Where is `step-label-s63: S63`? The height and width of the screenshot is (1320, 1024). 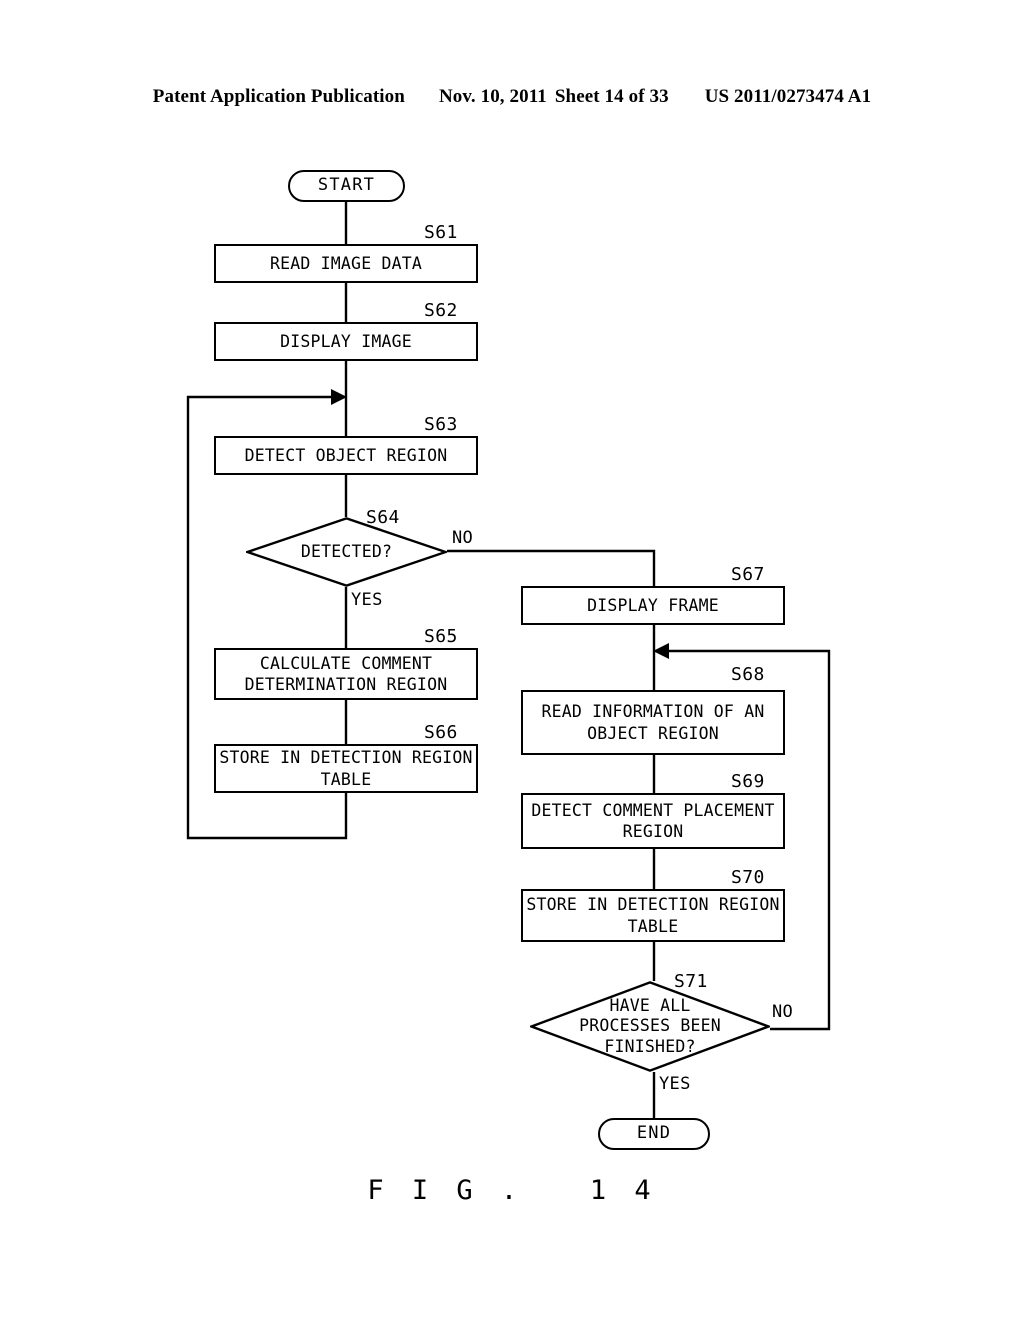 step-label-s63: S63 is located at coordinates (441, 424).